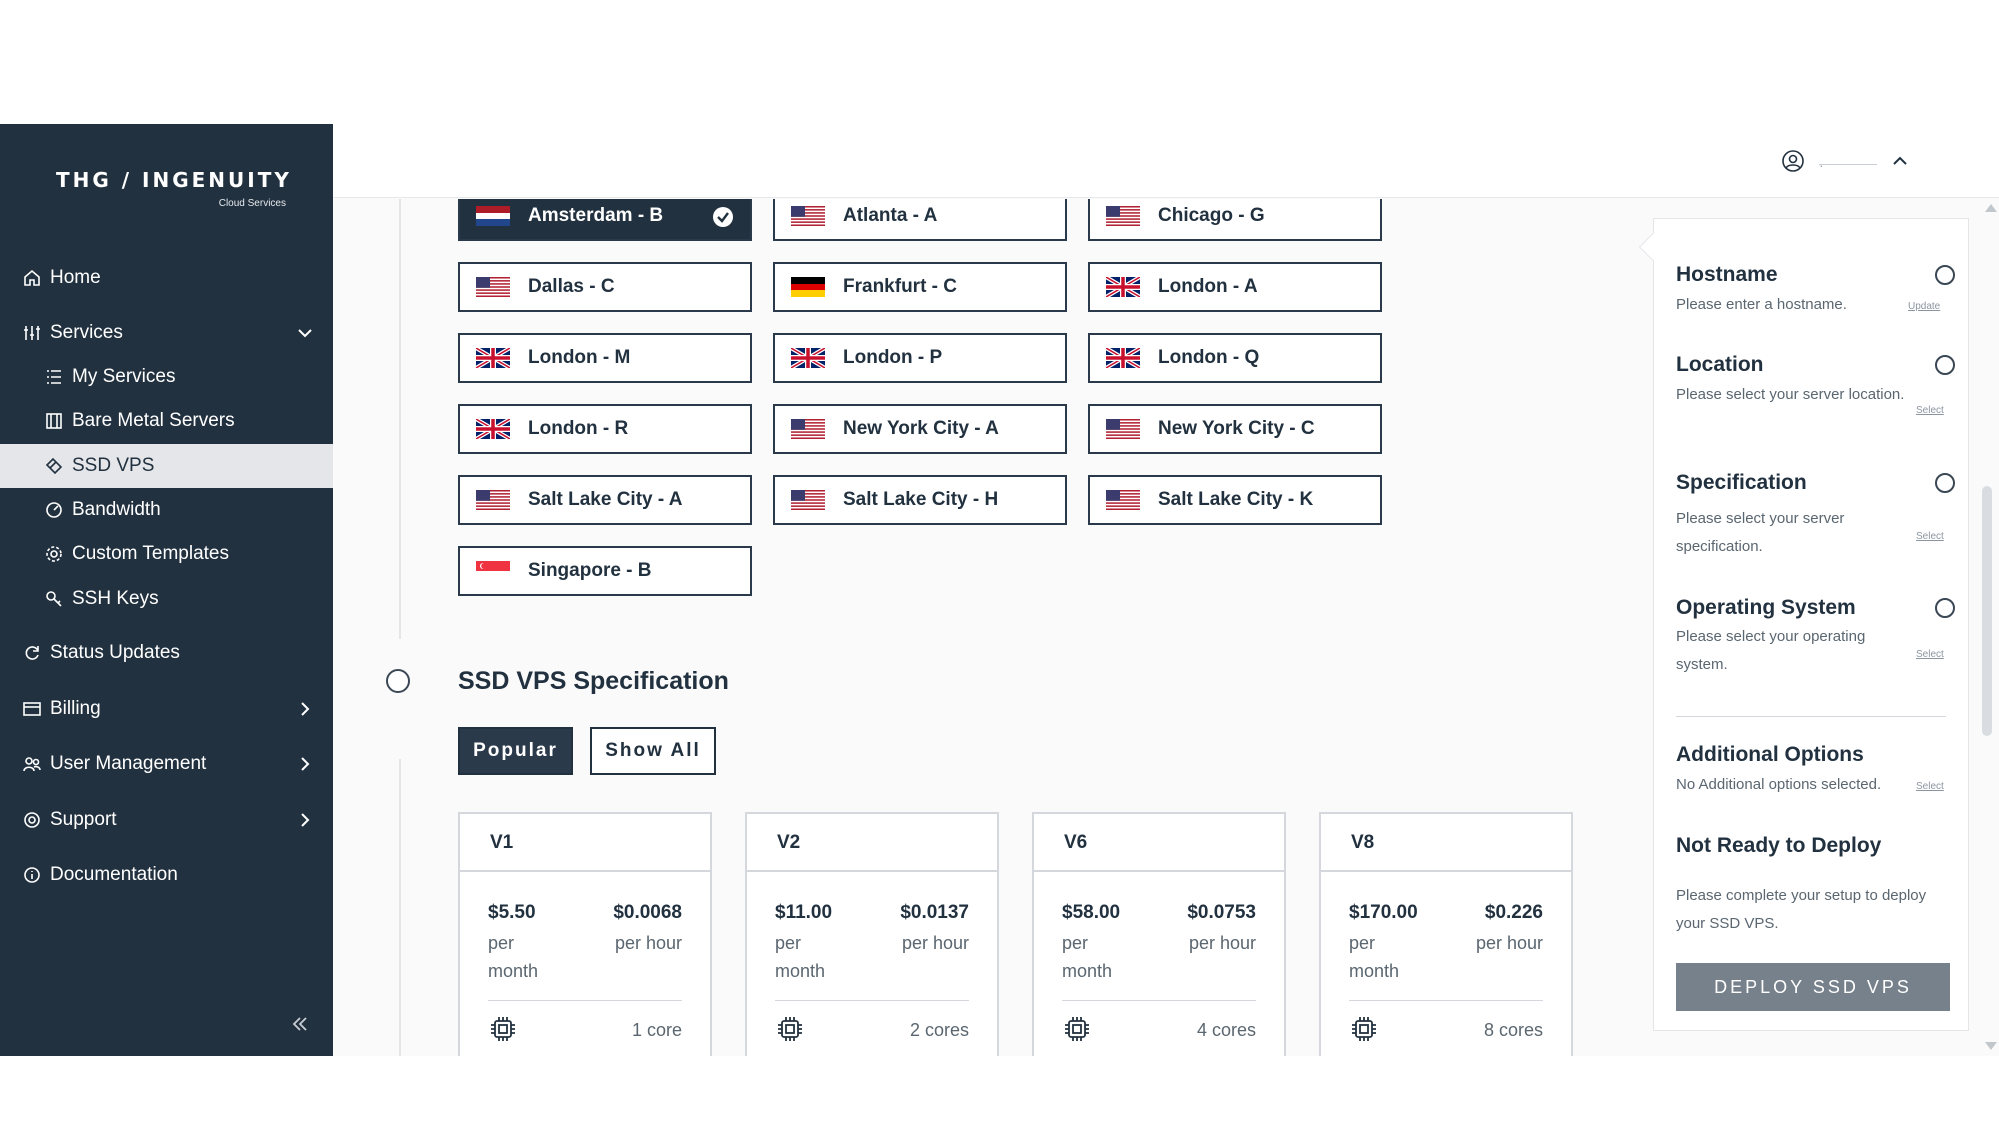  Describe the element at coordinates (1924, 306) in the screenshot. I see `hostname-update-link: Update` at that location.